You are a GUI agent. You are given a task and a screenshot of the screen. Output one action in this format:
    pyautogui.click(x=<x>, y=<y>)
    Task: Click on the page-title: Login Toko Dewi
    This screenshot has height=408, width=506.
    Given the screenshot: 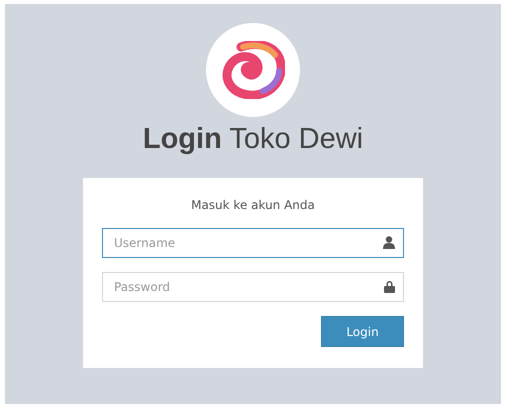 What is the action you would take?
    pyautogui.click(x=253, y=139)
    